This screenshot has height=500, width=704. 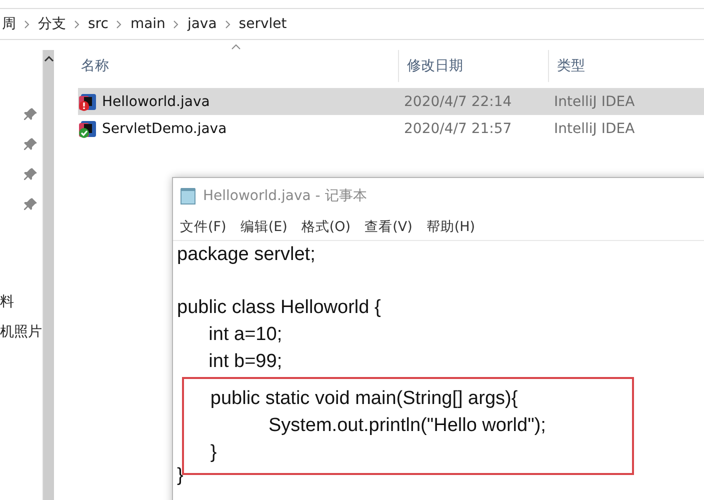 What do you see at coordinates (262, 24) in the screenshot?
I see `breadcrumb-item: servlet` at bounding box center [262, 24].